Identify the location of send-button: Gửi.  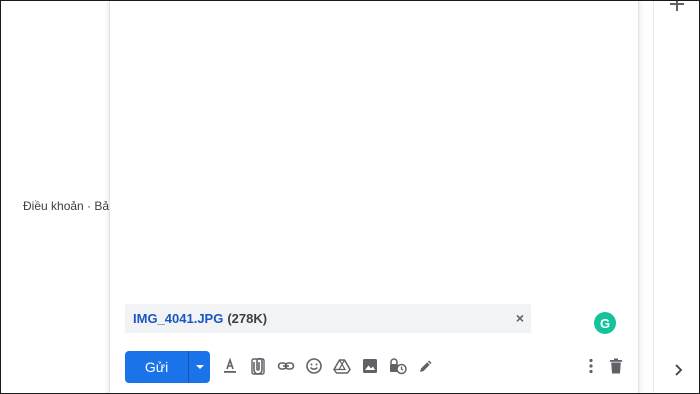
(156, 367).